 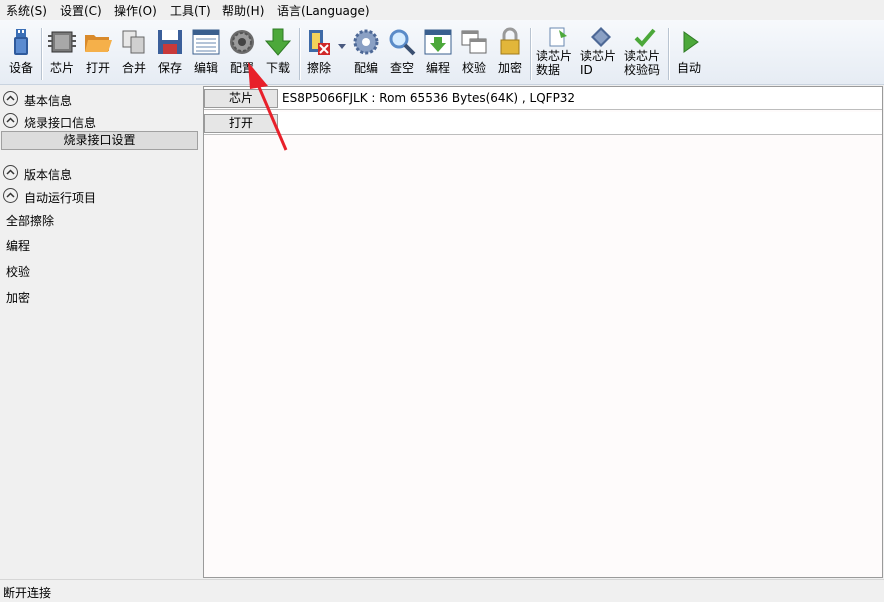 What do you see at coordinates (98, 53) in the screenshot?
I see `open-button: 打开` at bounding box center [98, 53].